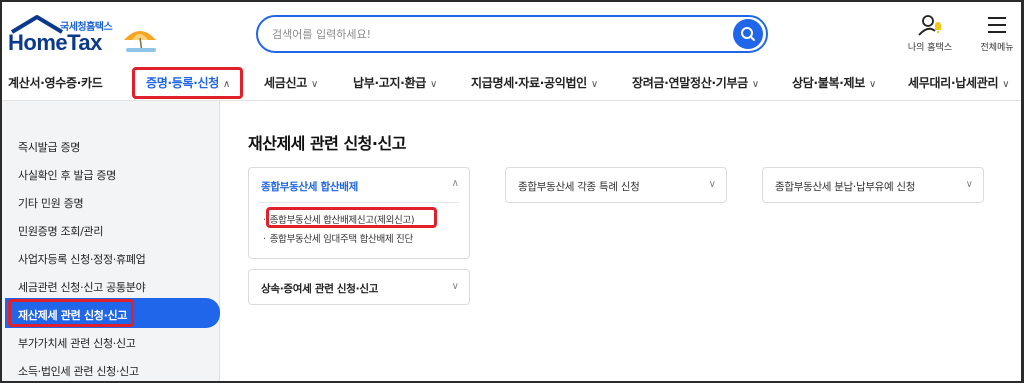 The width and height of the screenshot is (1024, 383). Describe the element at coordinates (71, 313) in the screenshot. I see `highlight-box-sidebar` at that location.